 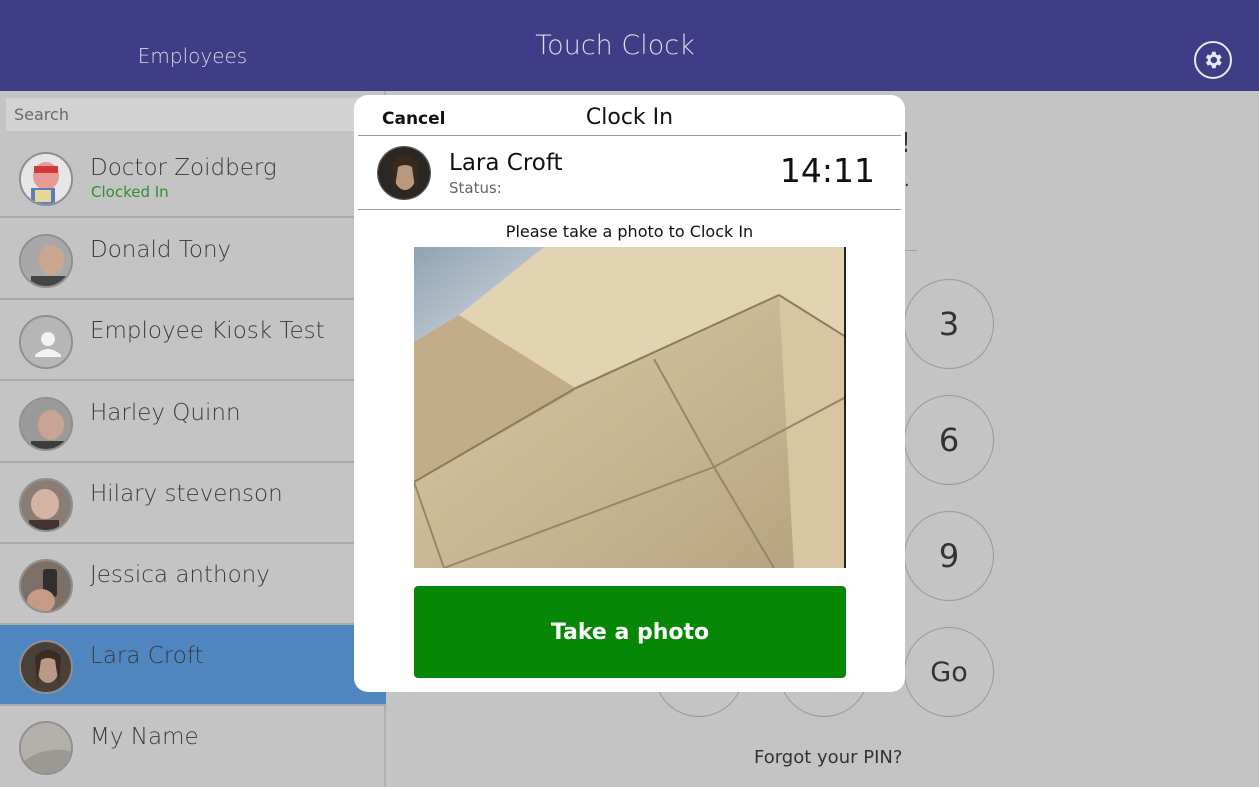 What do you see at coordinates (828, 757) in the screenshot?
I see `forgot-pin-link: Forgot your PIN?` at bounding box center [828, 757].